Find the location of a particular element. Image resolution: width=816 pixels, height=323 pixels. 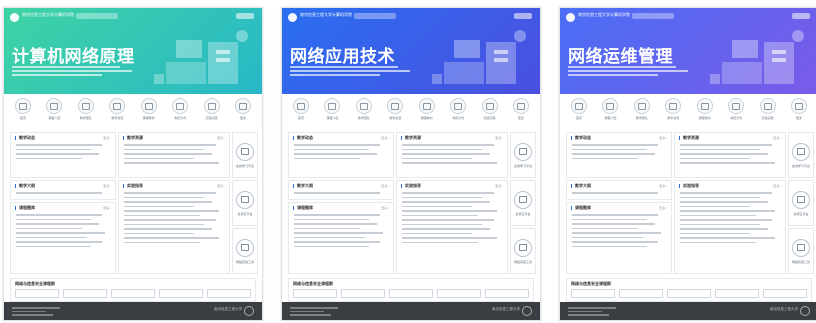

hero-illustration-icon is located at coordinates (757, 57).